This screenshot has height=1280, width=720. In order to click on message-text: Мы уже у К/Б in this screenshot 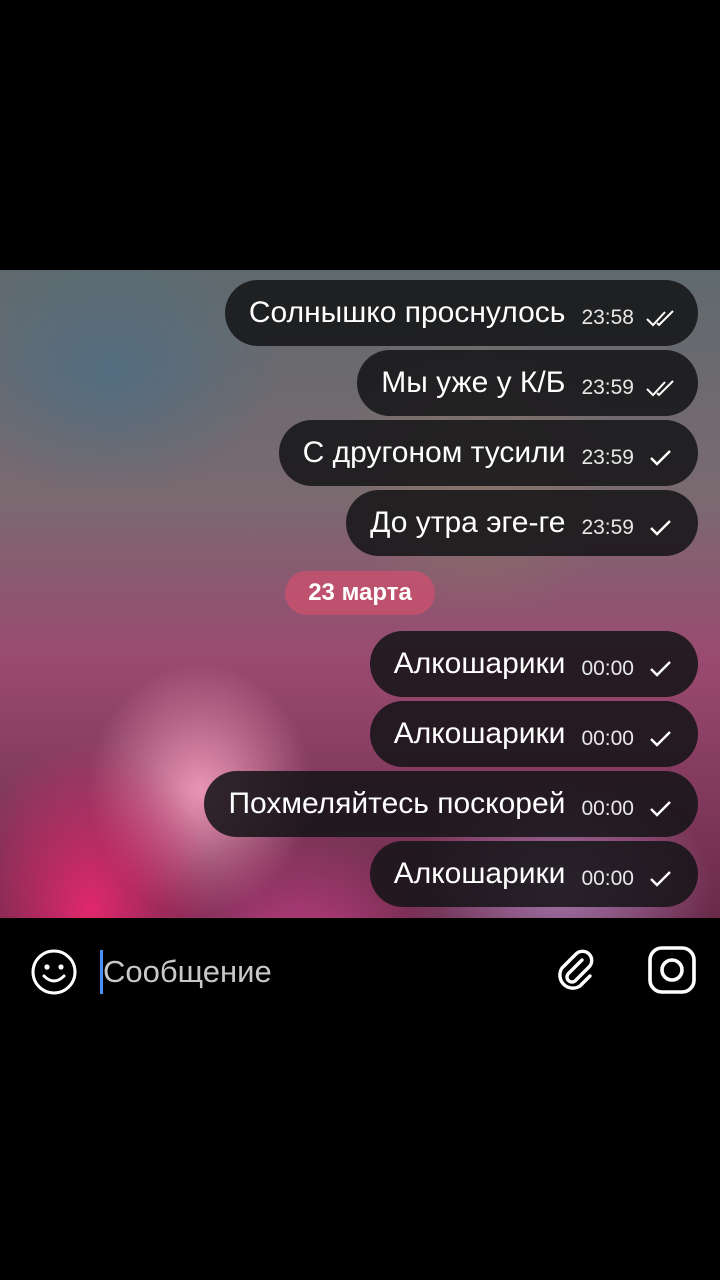, I will do `click(473, 382)`.